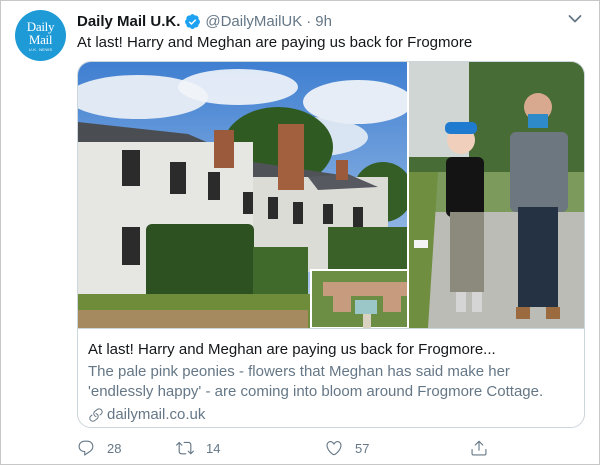 Image resolution: width=600 pixels, height=465 pixels. Describe the element at coordinates (185, 448) in the screenshot. I see `retweet-icon` at that location.